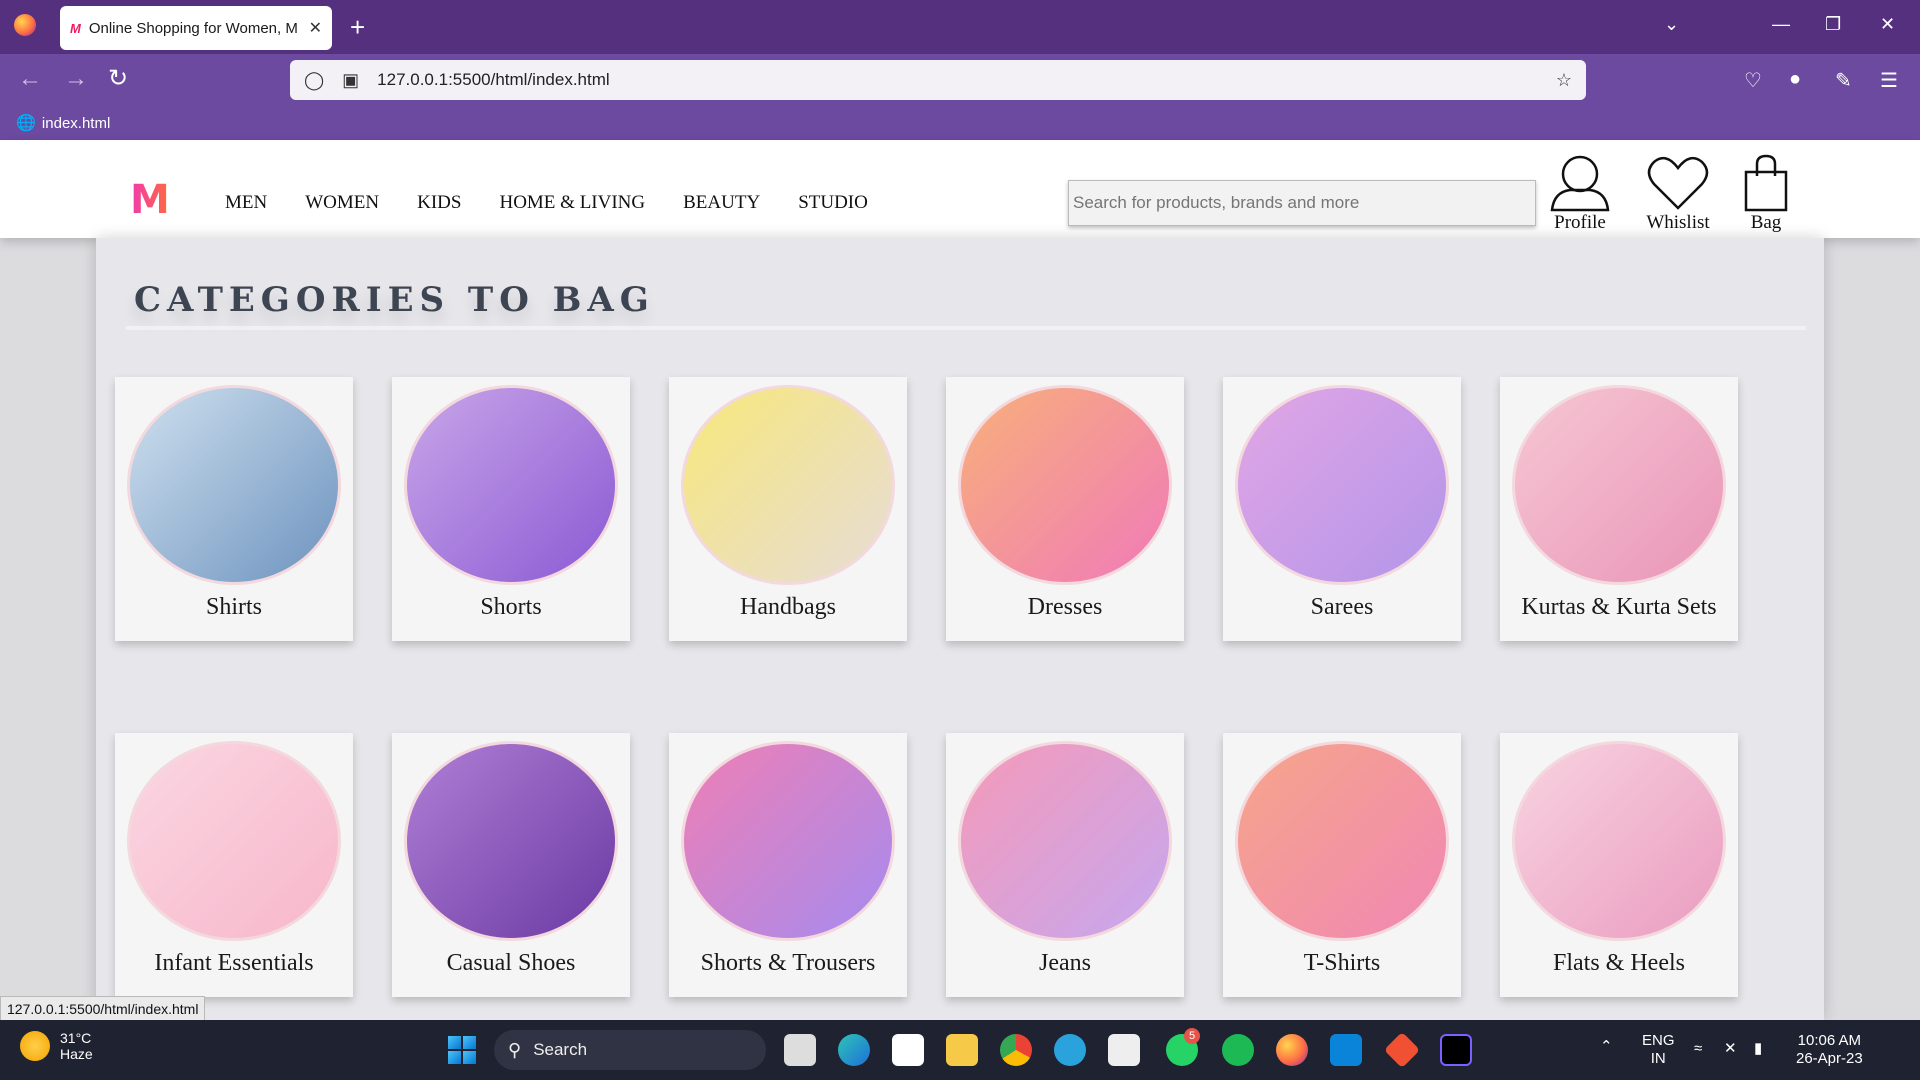 The height and width of the screenshot is (1080, 1920). Describe the element at coordinates (1833, 24) in the screenshot. I see `restore-icon: ❐` at that location.